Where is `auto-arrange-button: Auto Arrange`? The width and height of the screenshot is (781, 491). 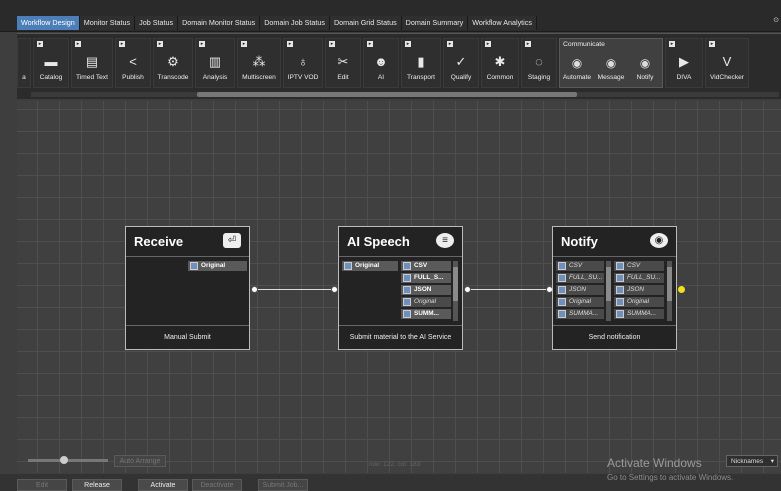
auto-arrange-button: Auto Arrange is located at coordinates (140, 461).